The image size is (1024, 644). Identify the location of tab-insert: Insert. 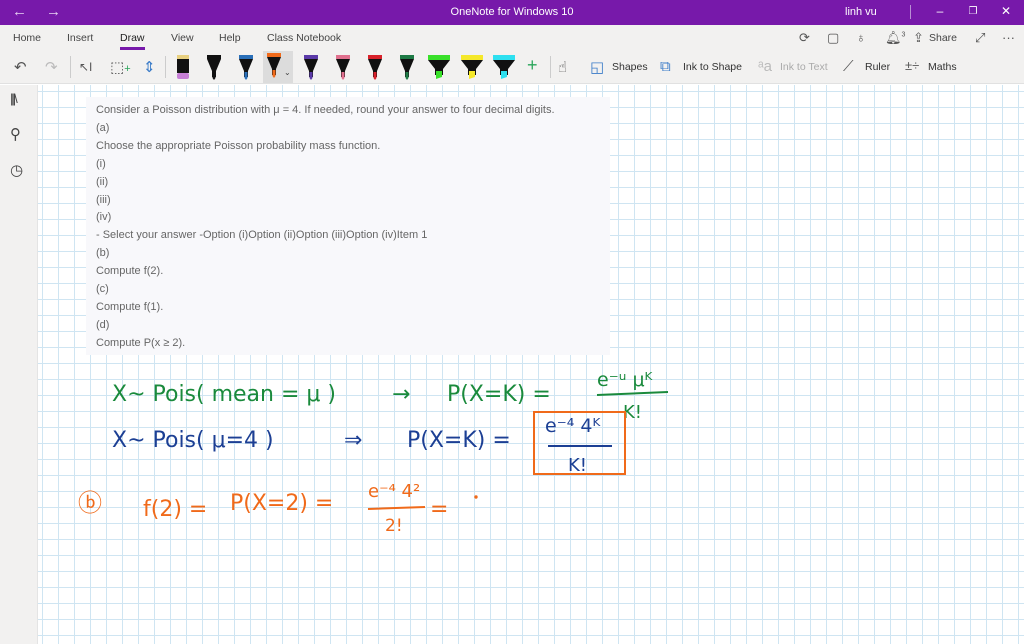
(80, 38).